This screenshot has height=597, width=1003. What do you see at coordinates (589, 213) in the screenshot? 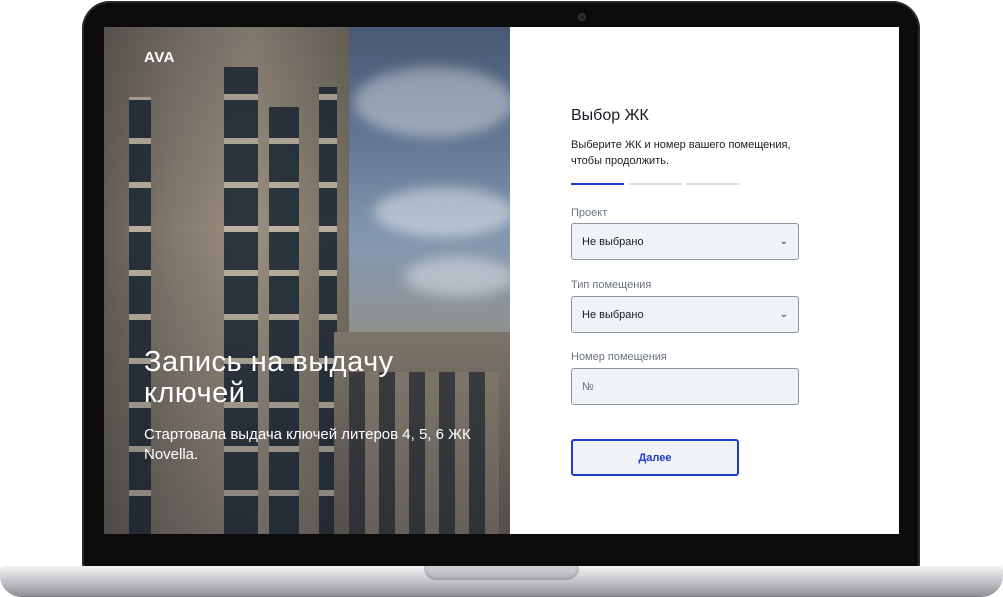
I see `project-label: Проект` at bounding box center [589, 213].